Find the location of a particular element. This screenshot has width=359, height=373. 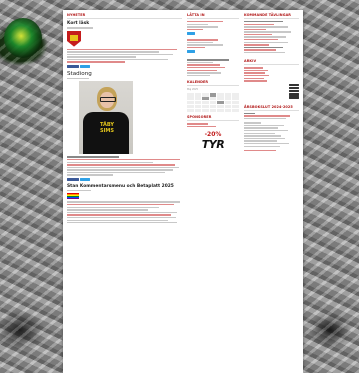

post-title: Stan Kommentarsmenu och Betaplatt 2025 is located at coordinates (124, 186).